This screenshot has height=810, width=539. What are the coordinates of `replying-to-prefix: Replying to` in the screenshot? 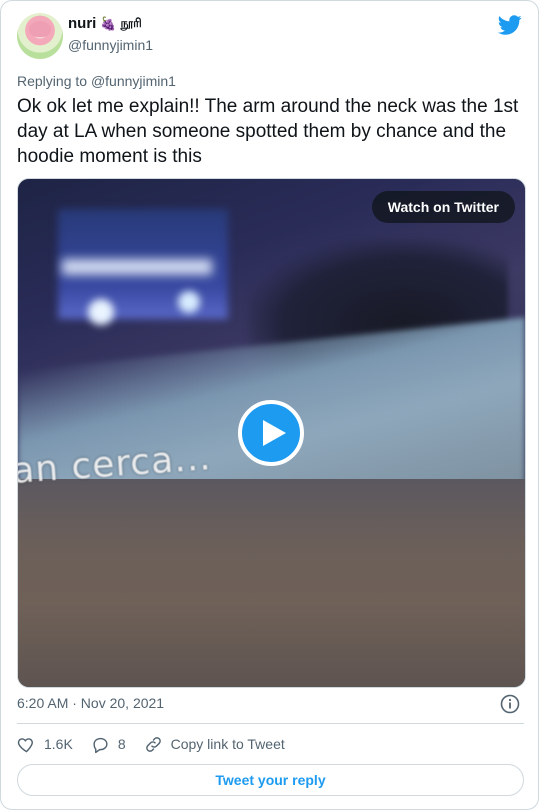 It's located at (54, 81).